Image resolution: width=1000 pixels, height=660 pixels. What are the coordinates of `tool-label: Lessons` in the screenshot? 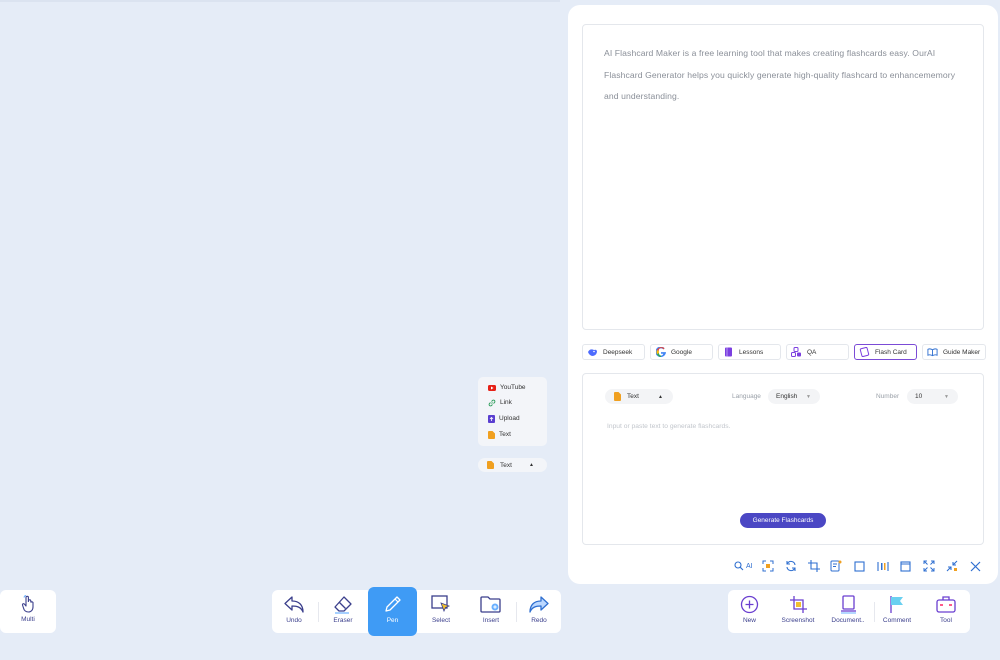 It's located at (751, 352).